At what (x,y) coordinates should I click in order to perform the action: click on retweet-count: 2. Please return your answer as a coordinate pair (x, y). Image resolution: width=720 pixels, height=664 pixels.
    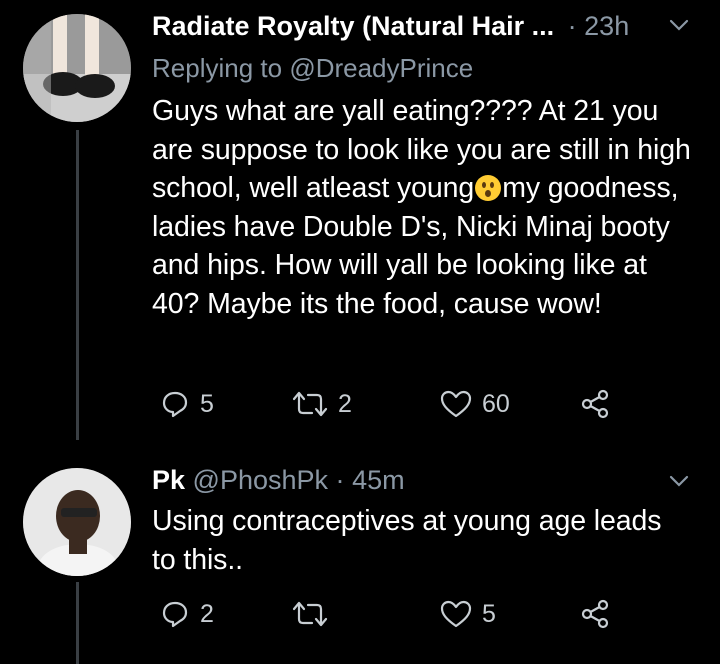
    Looking at the image, I should click on (345, 403).